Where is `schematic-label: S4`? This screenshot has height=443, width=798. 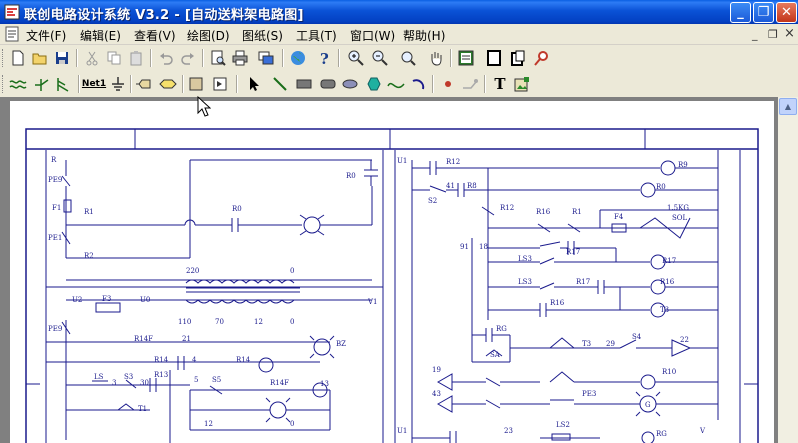 schematic-label: S4 is located at coordinates (637, 337).